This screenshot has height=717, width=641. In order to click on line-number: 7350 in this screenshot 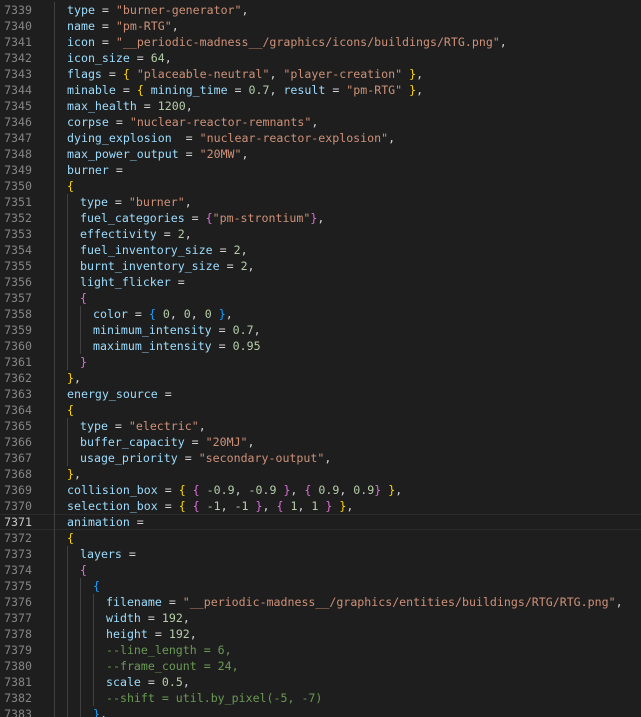, I will do `click(18, 186)`.